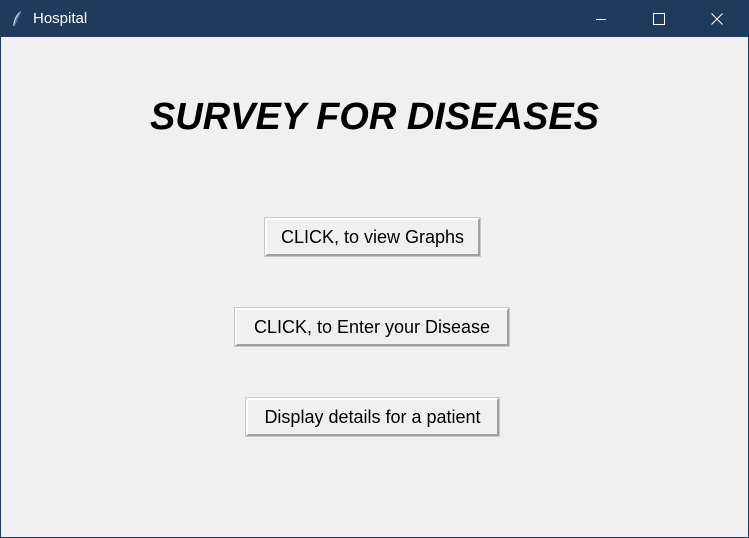 This screenshot has height=538, width=749. What do you see at coordinates (60, 18) in the screenshot?
I see `window-title: Hospital` at bounding box center [60, 18].